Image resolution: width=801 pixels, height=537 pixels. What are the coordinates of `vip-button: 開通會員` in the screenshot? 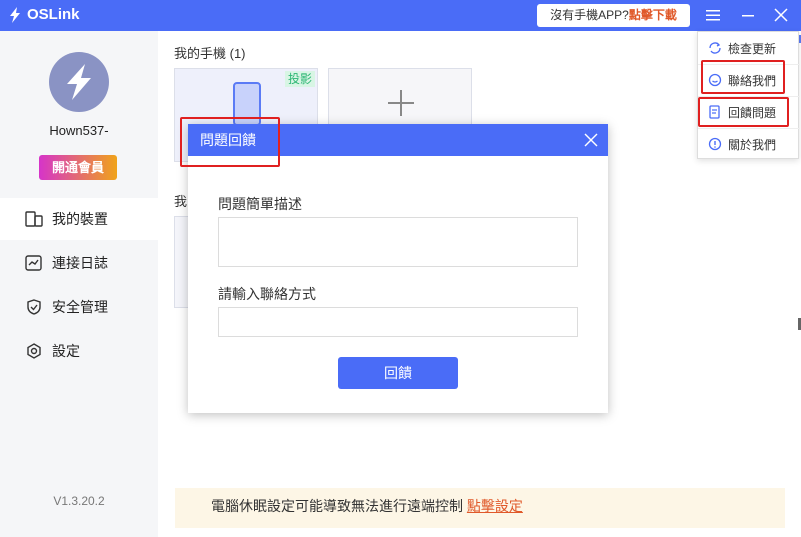 It's located at (78, 167).